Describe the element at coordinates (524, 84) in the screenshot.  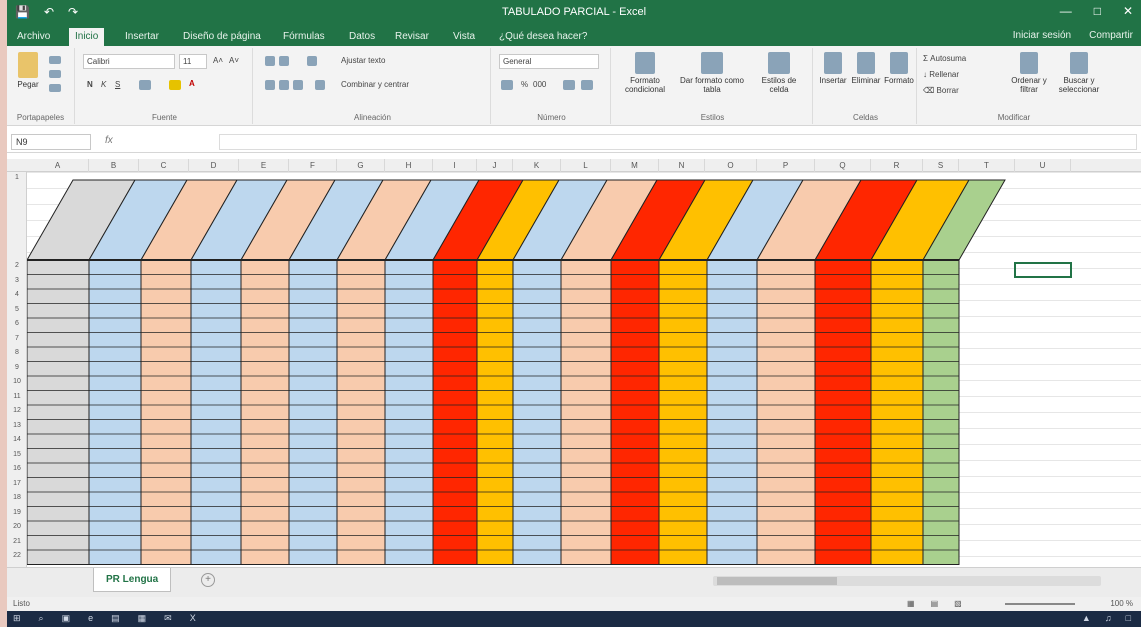
I see `percent-icon: %` at that location.